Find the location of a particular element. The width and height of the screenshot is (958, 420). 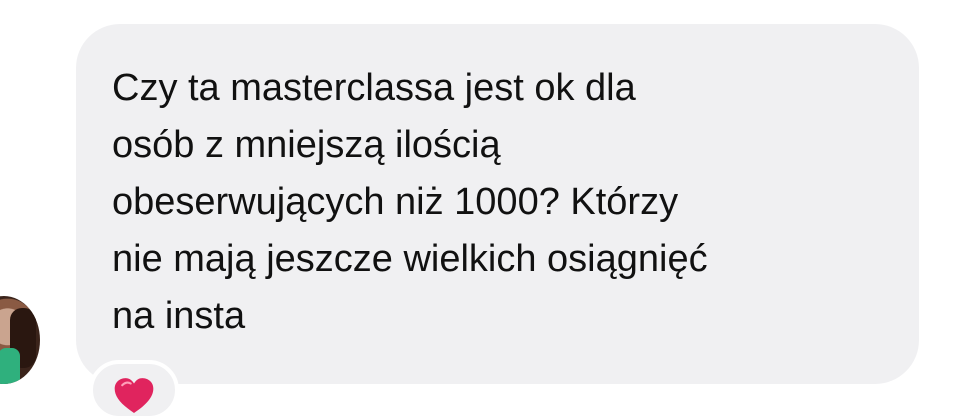

avatar-shirt is located at coordinates (10, 366).